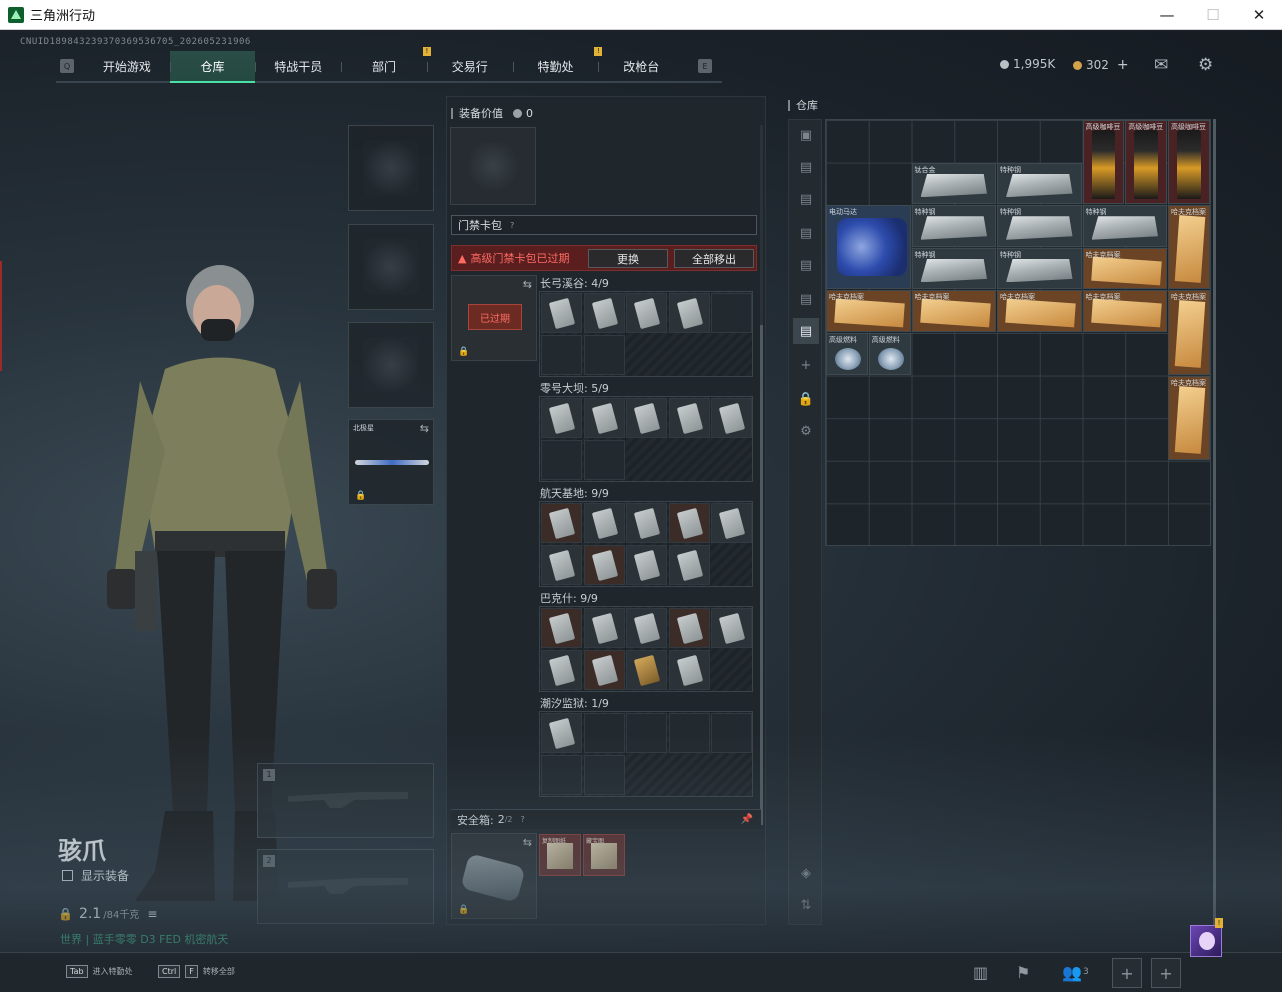 The width and height of the screenshot is (1282, 992). I want to click on nav-prev-key: Q, so click(67, 66).